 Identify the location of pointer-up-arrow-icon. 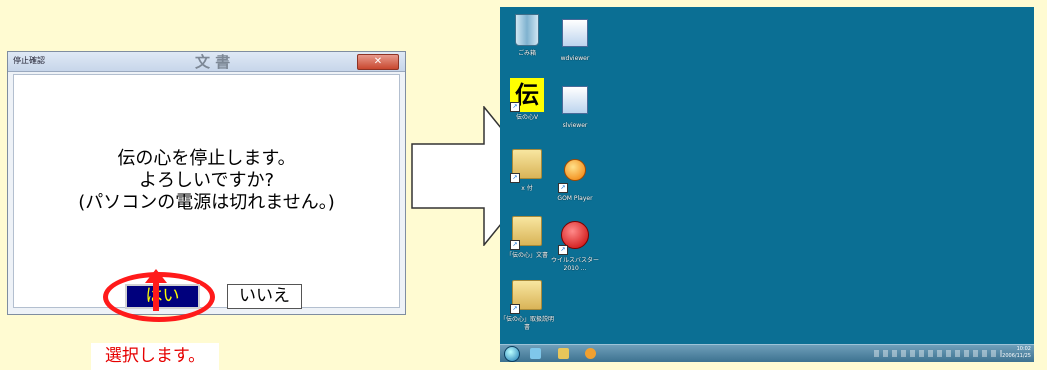
(156, 290).